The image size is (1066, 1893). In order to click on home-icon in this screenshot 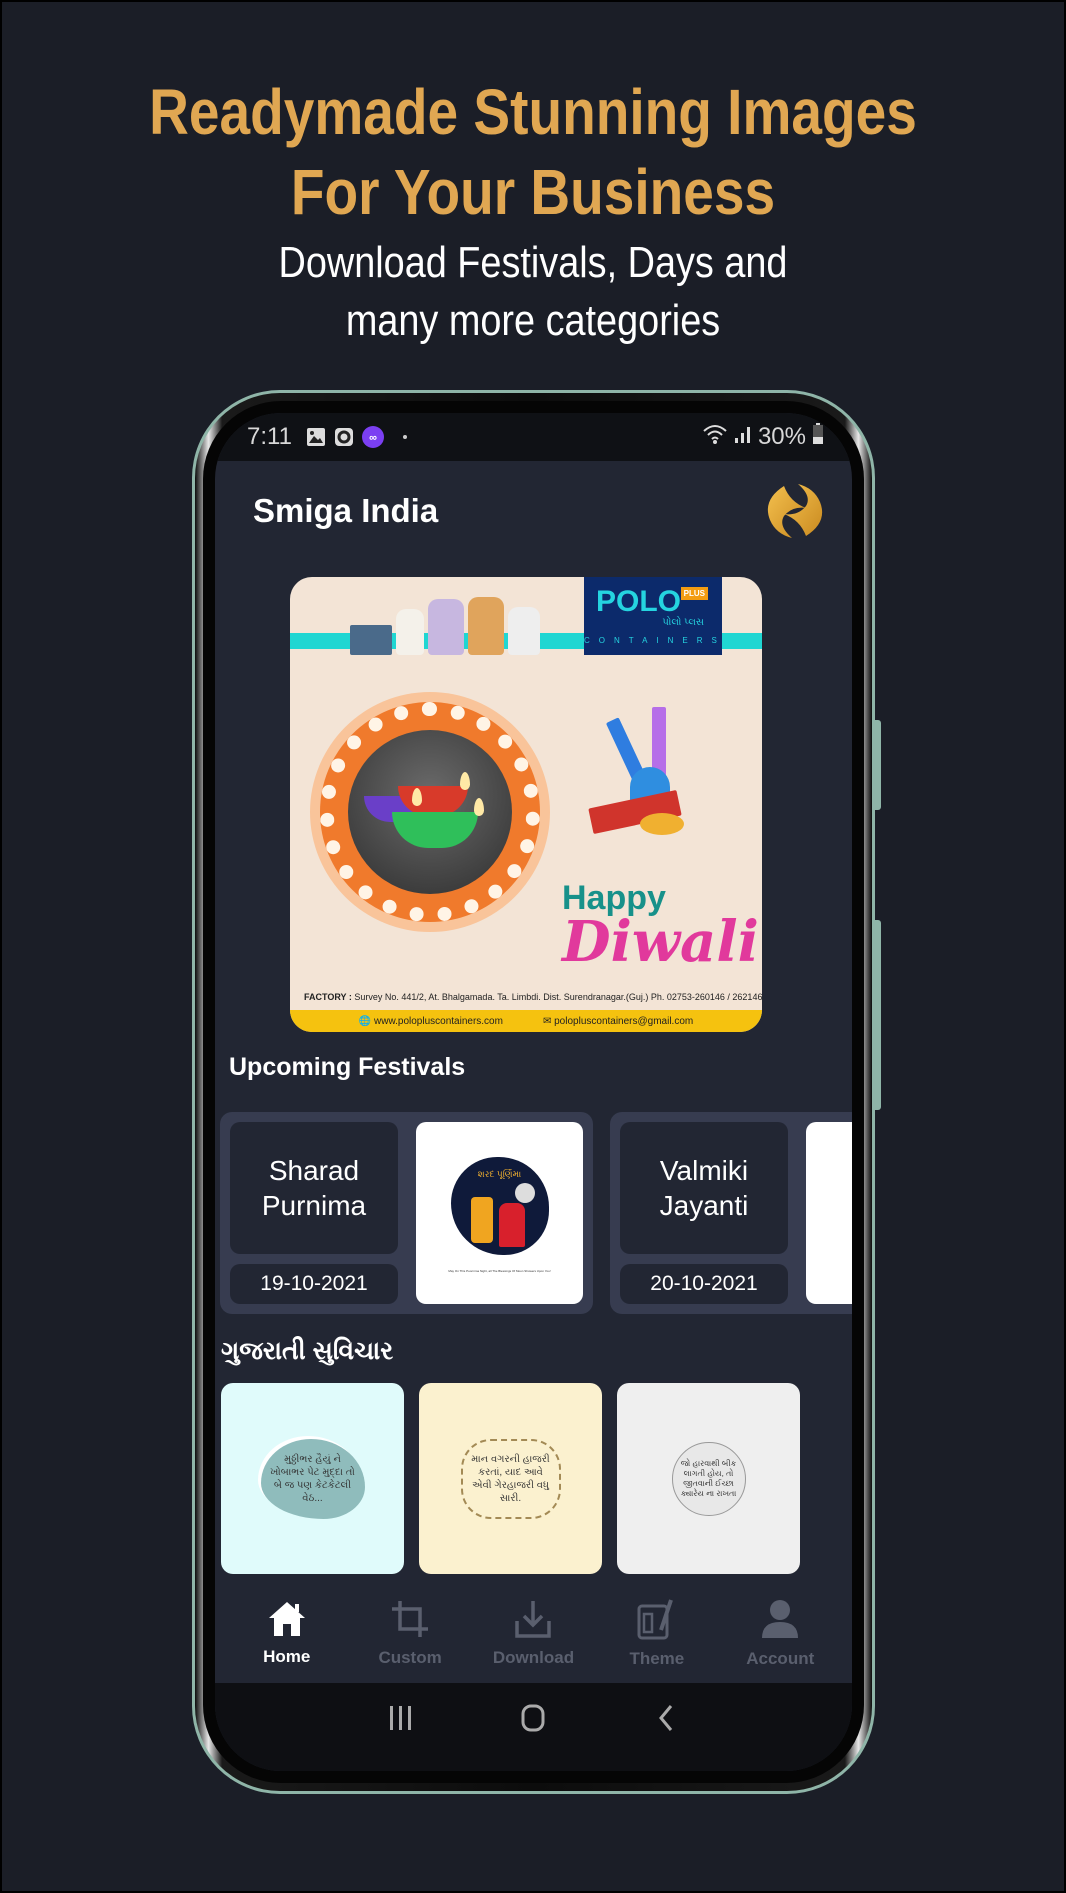, I will do `click(287, 1621)`.